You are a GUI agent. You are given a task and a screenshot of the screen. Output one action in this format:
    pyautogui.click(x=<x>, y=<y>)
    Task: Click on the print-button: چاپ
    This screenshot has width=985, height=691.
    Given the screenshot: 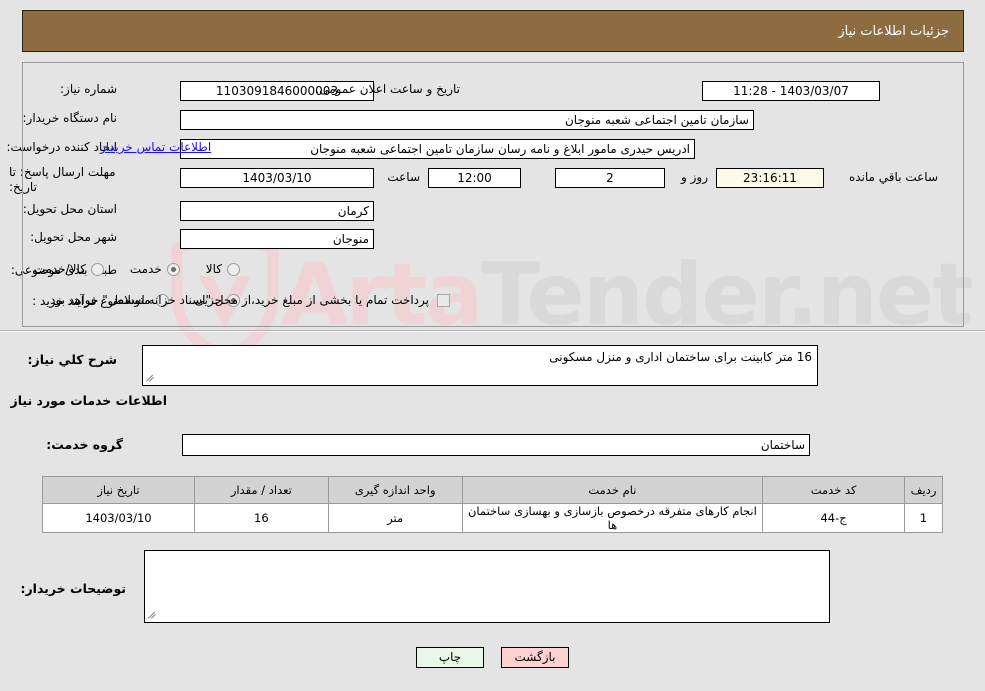 What is the action you would take?
    pyautogui.click(x=450, y=657)
    